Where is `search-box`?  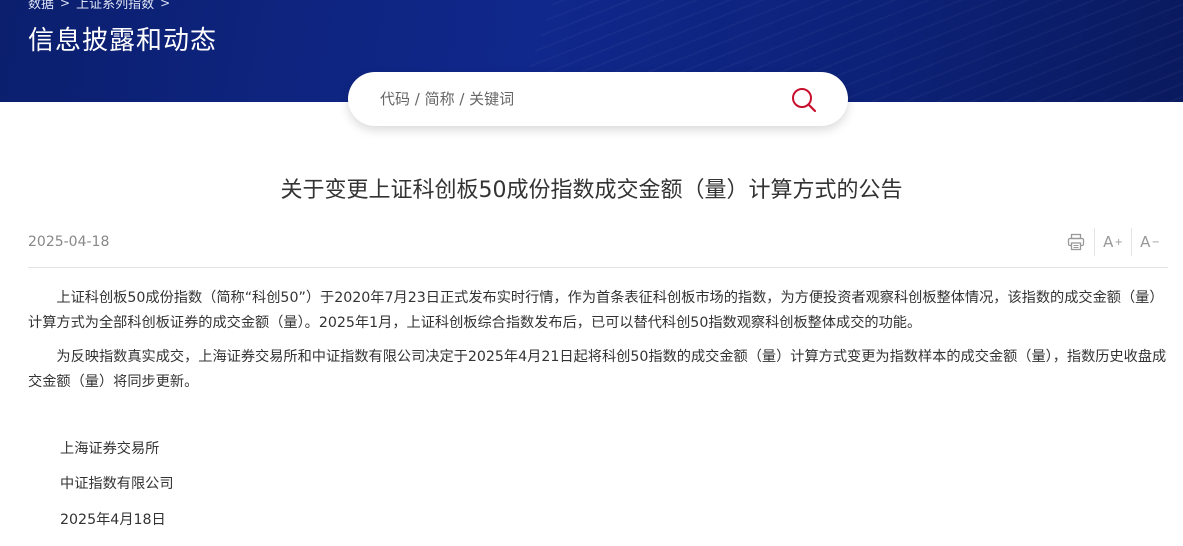 search-box is located at coordinates (598, 99).